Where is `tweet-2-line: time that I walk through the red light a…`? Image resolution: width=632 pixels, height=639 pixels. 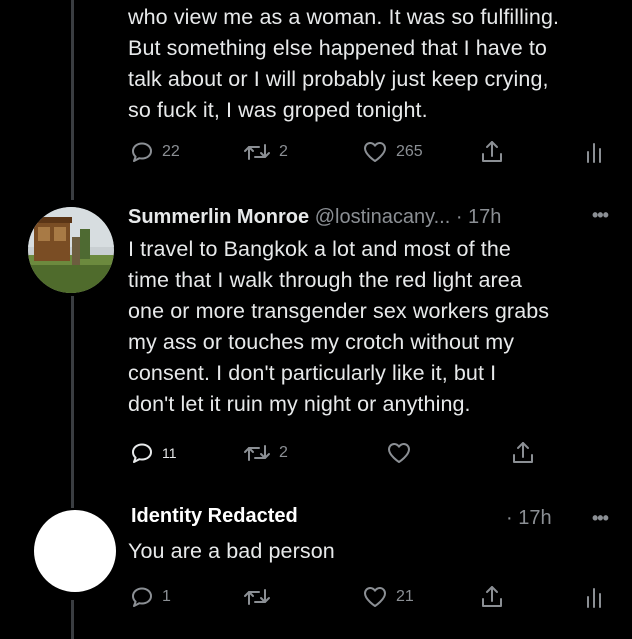 tweet-2-line: time that I walk through the red light a… is located at coordinates (325, 280).